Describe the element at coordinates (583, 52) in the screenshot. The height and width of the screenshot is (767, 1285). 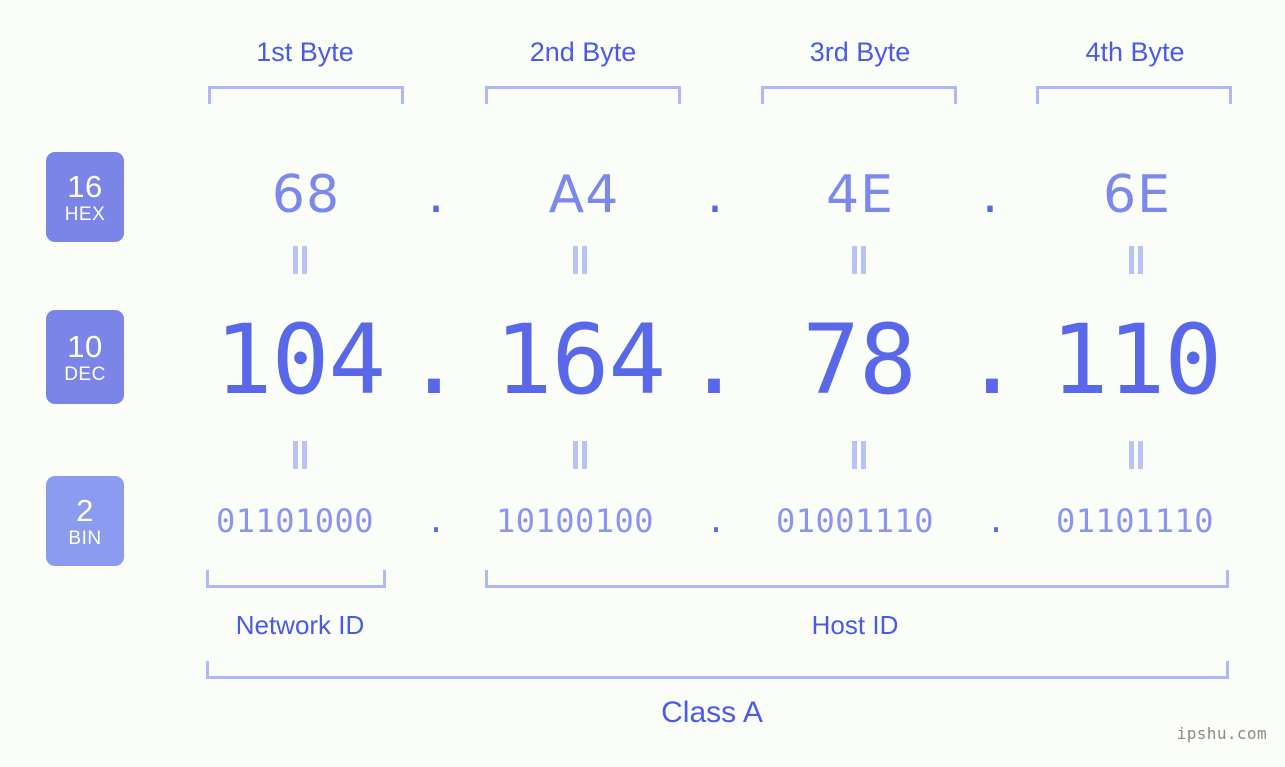
I see `byte-header-2: 2nd Byte` at that location.